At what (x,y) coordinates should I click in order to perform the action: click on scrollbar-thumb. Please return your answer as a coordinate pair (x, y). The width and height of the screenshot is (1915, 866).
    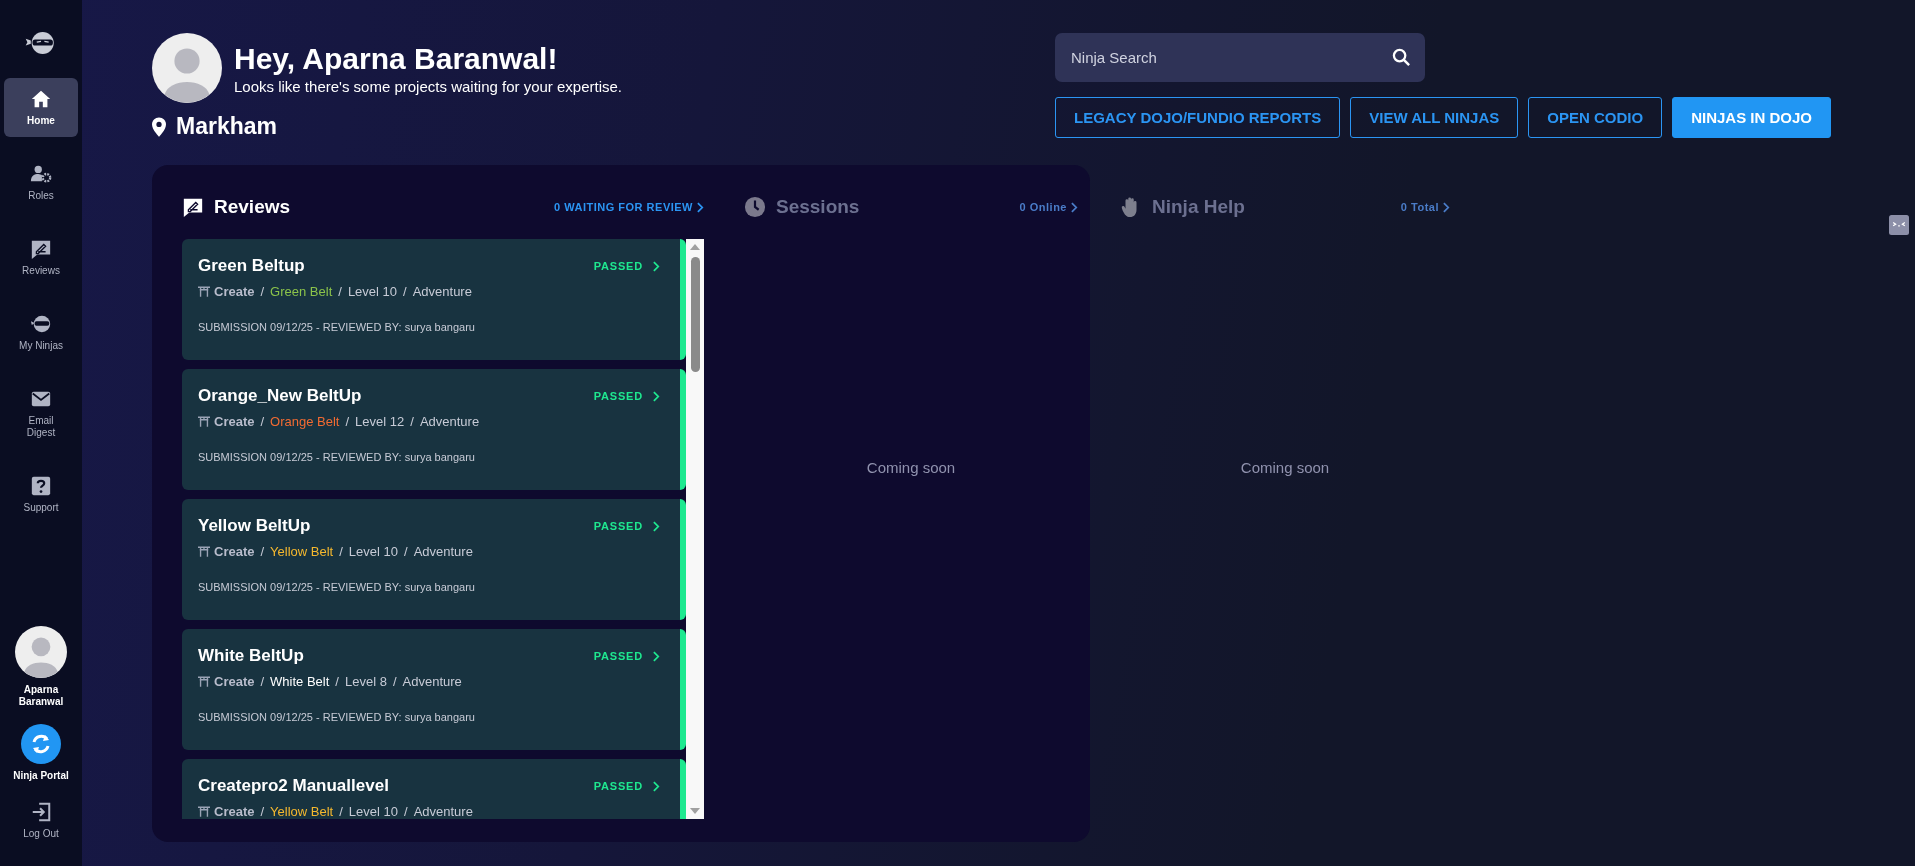
    Looking at the image, I should click on (695, 314).